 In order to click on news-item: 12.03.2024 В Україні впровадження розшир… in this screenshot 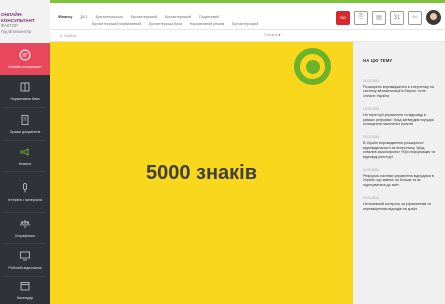, I will do `click(400, 147)`.